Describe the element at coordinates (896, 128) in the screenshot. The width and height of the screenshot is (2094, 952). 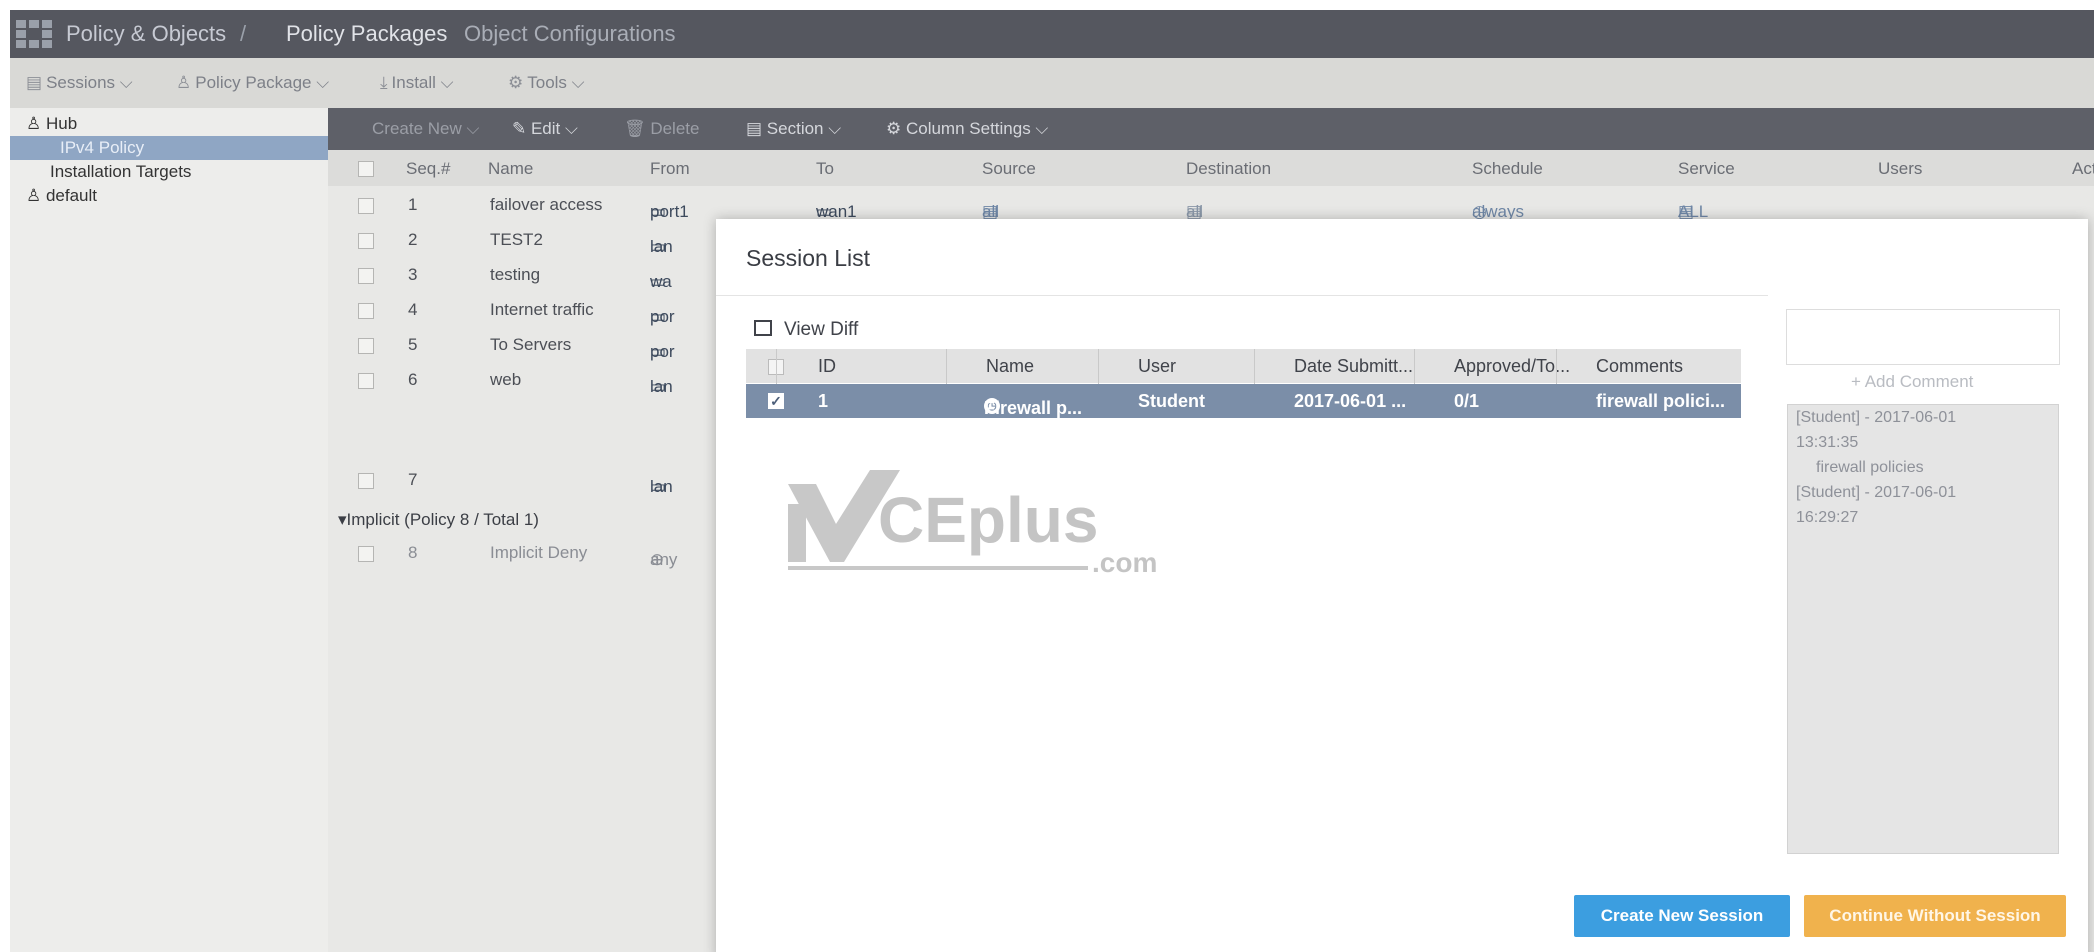
I see `columns-icon: ⚙` at that location.